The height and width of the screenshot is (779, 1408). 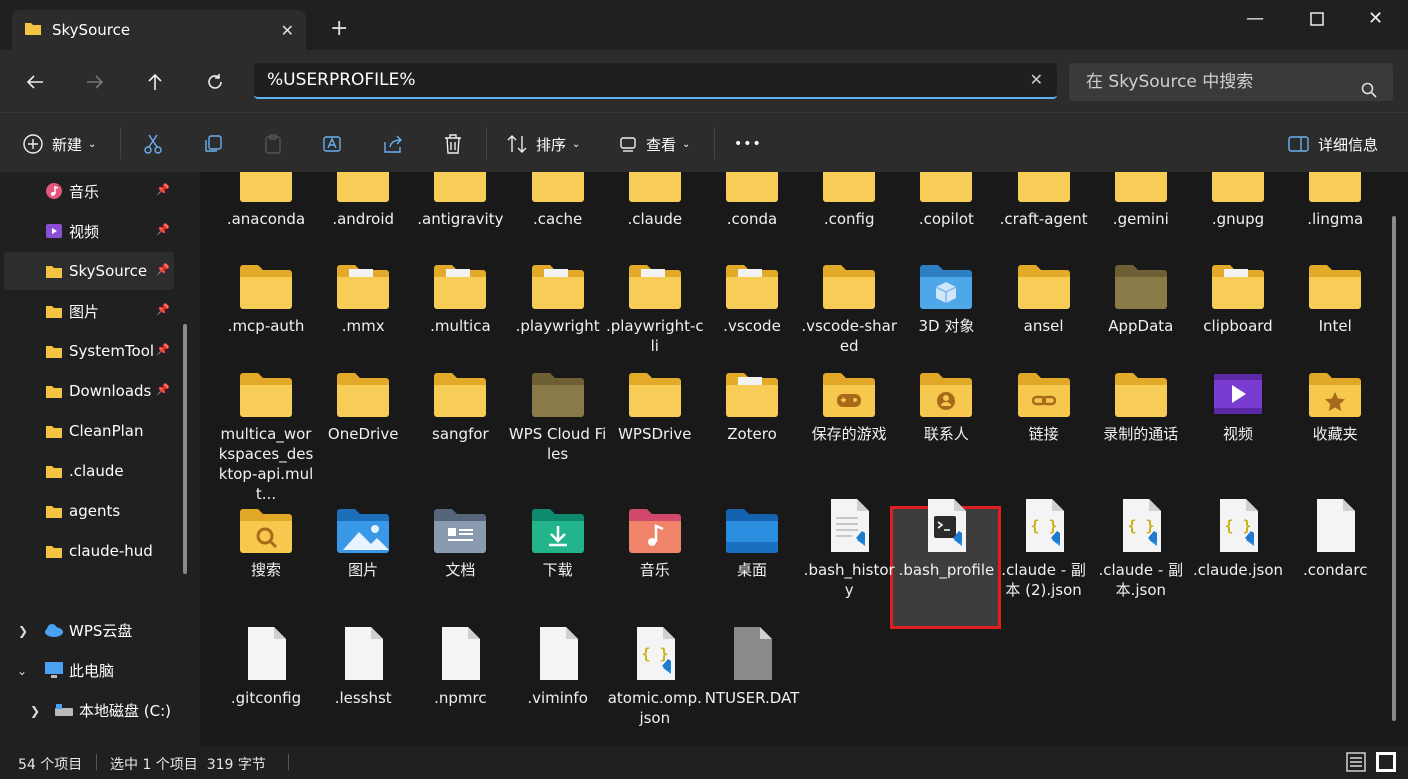 I want to click on back-button, so click(x=35, y=82).